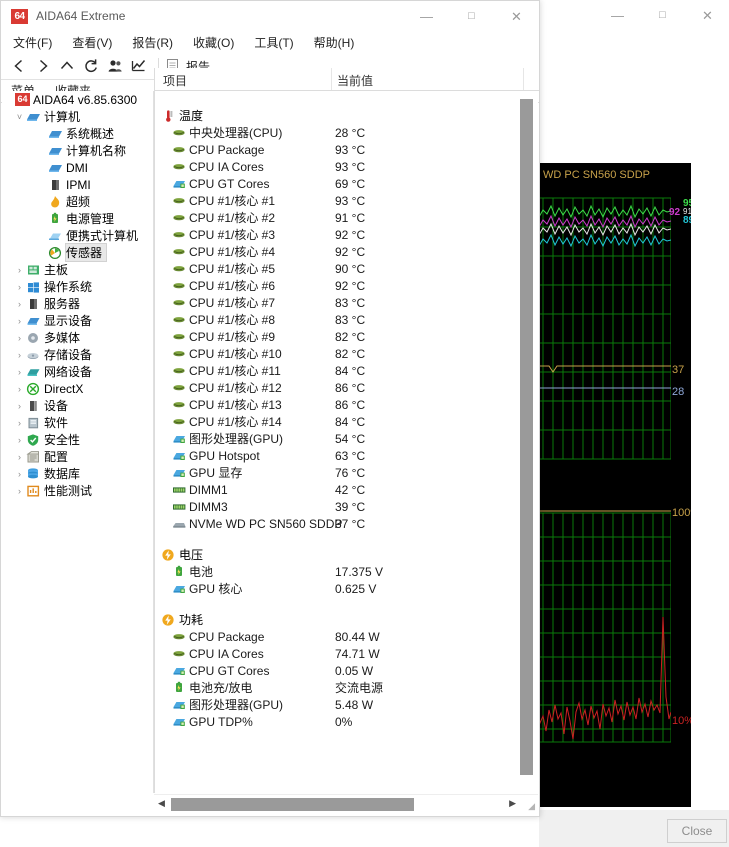 The height and width of the screenshot is (847, 729). What do you see at coordinates (336, 438) in the screenshot?
I see `sensor-row: 图形处理器(GPU) 54 °C` at bounding box center [336, 438].